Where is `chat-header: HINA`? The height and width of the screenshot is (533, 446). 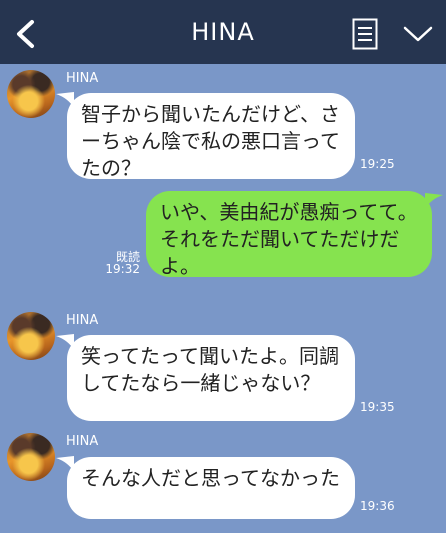 chat-header: HINA is located at coordinates (223, 32).